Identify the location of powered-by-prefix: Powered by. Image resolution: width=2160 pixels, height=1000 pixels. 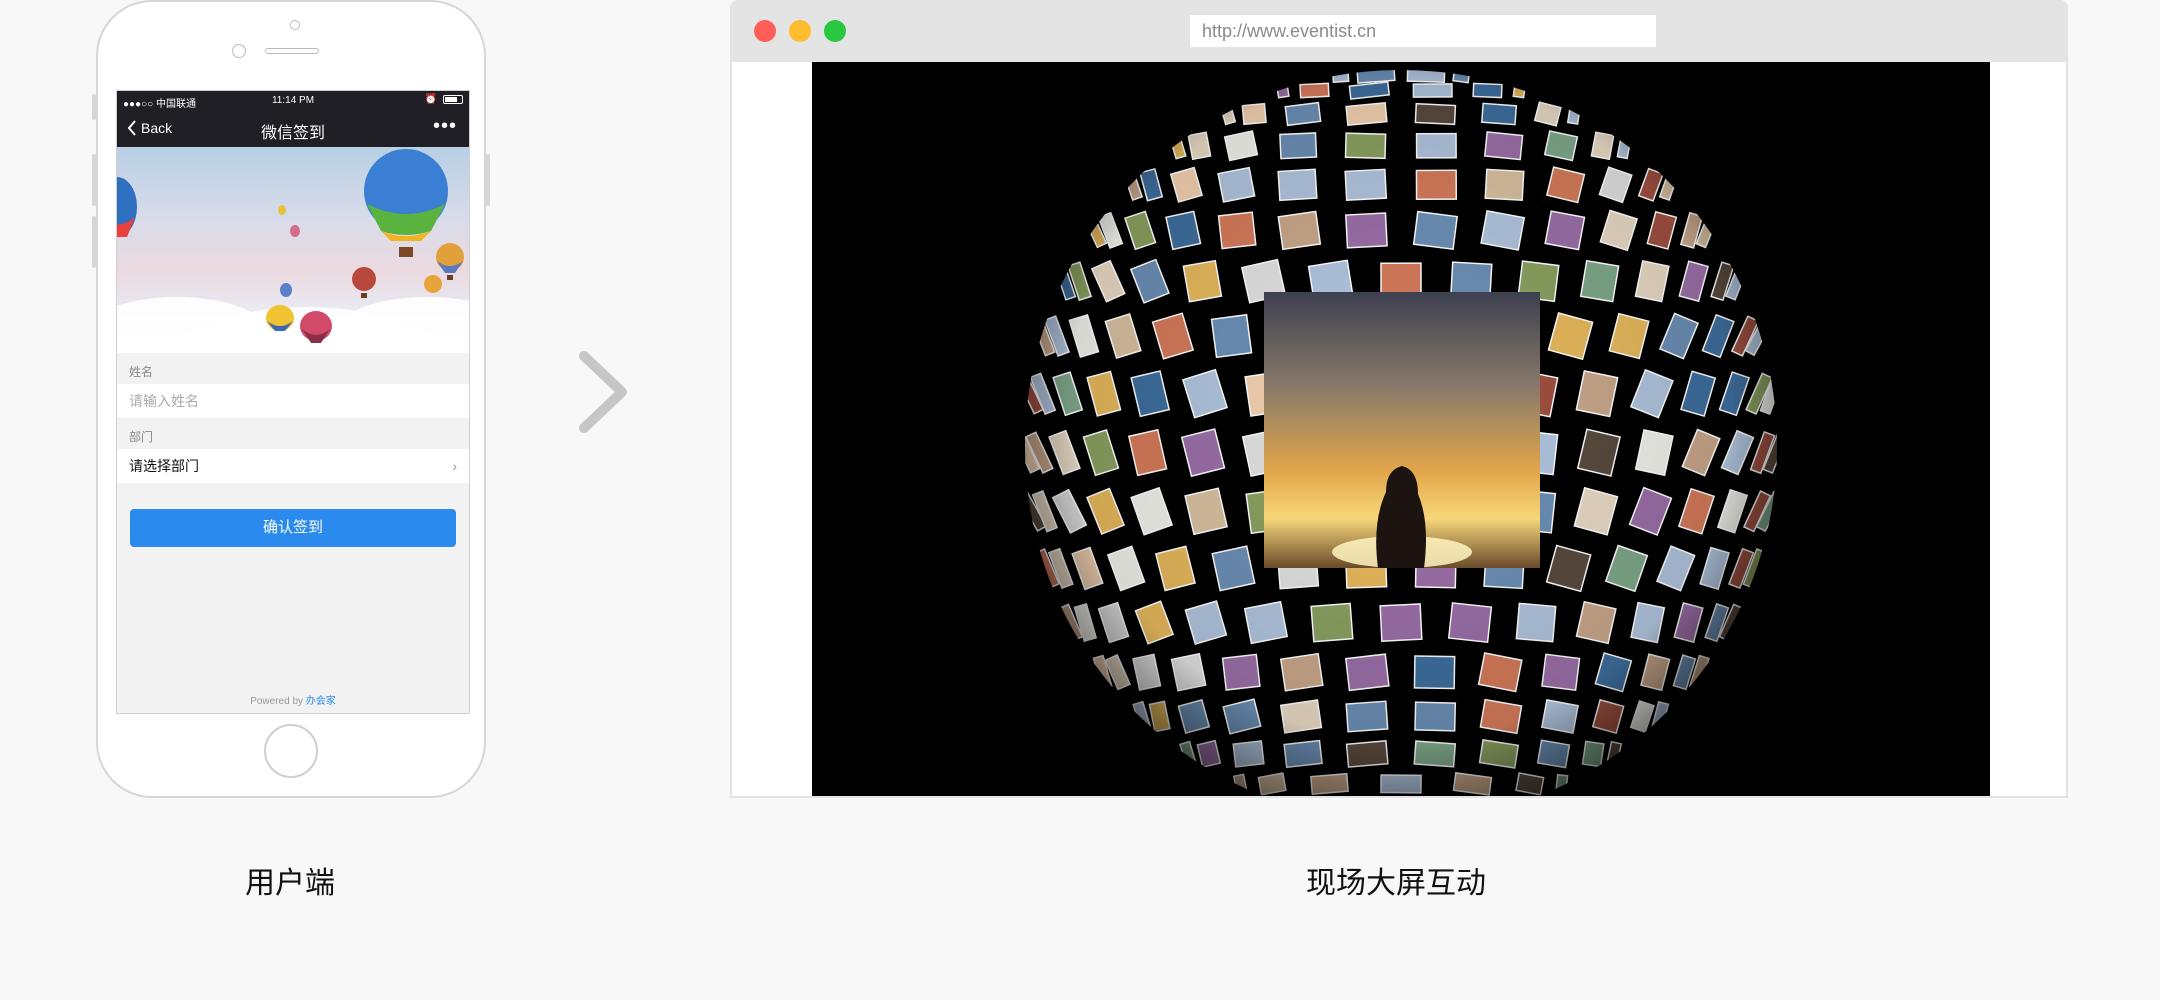
(277, 701).